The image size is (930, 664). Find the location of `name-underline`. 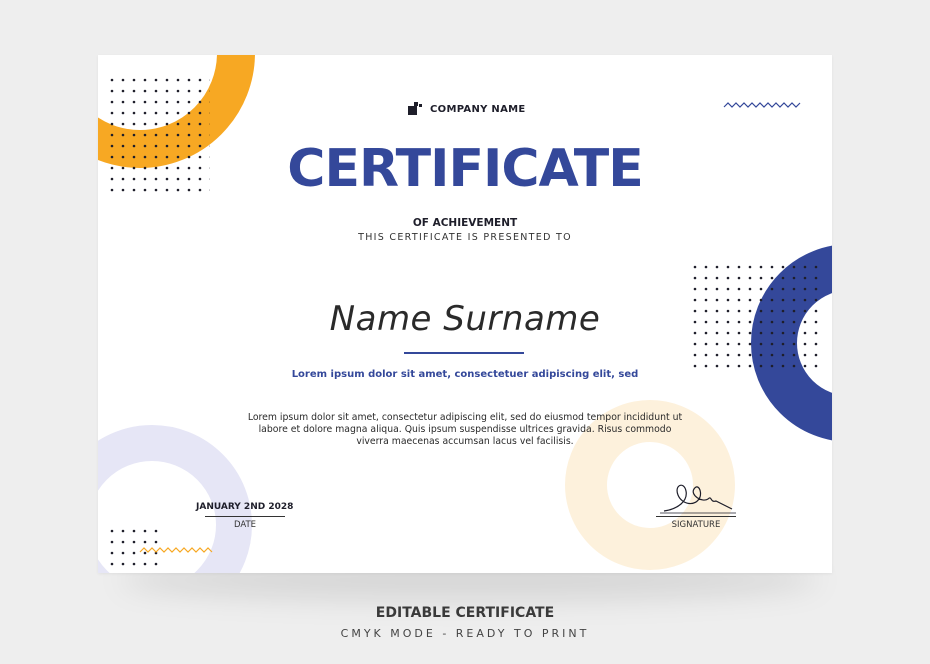

name-underline is located at coordinates (464, 353).